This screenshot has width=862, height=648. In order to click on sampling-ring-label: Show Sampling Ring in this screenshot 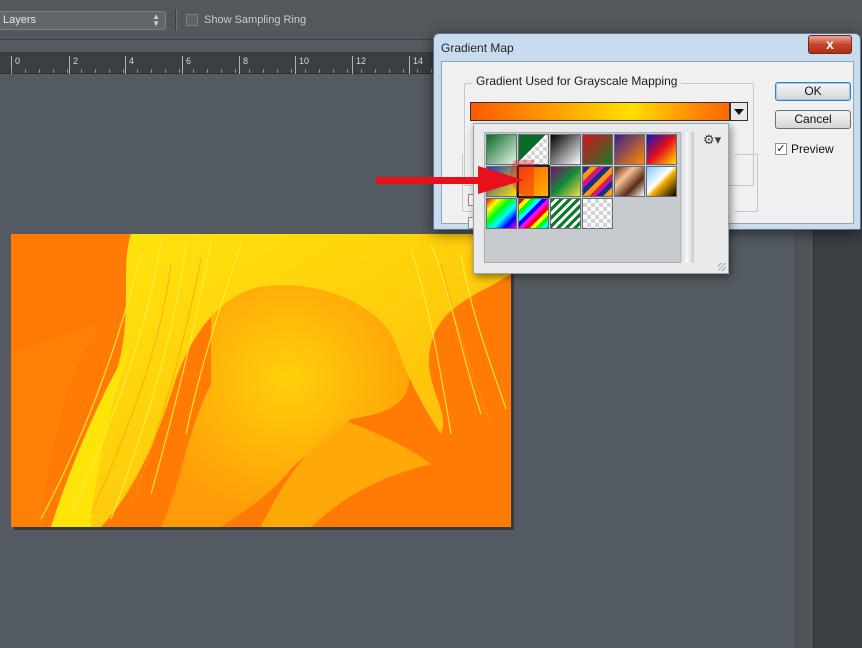, I will do `click(255, 20)`.